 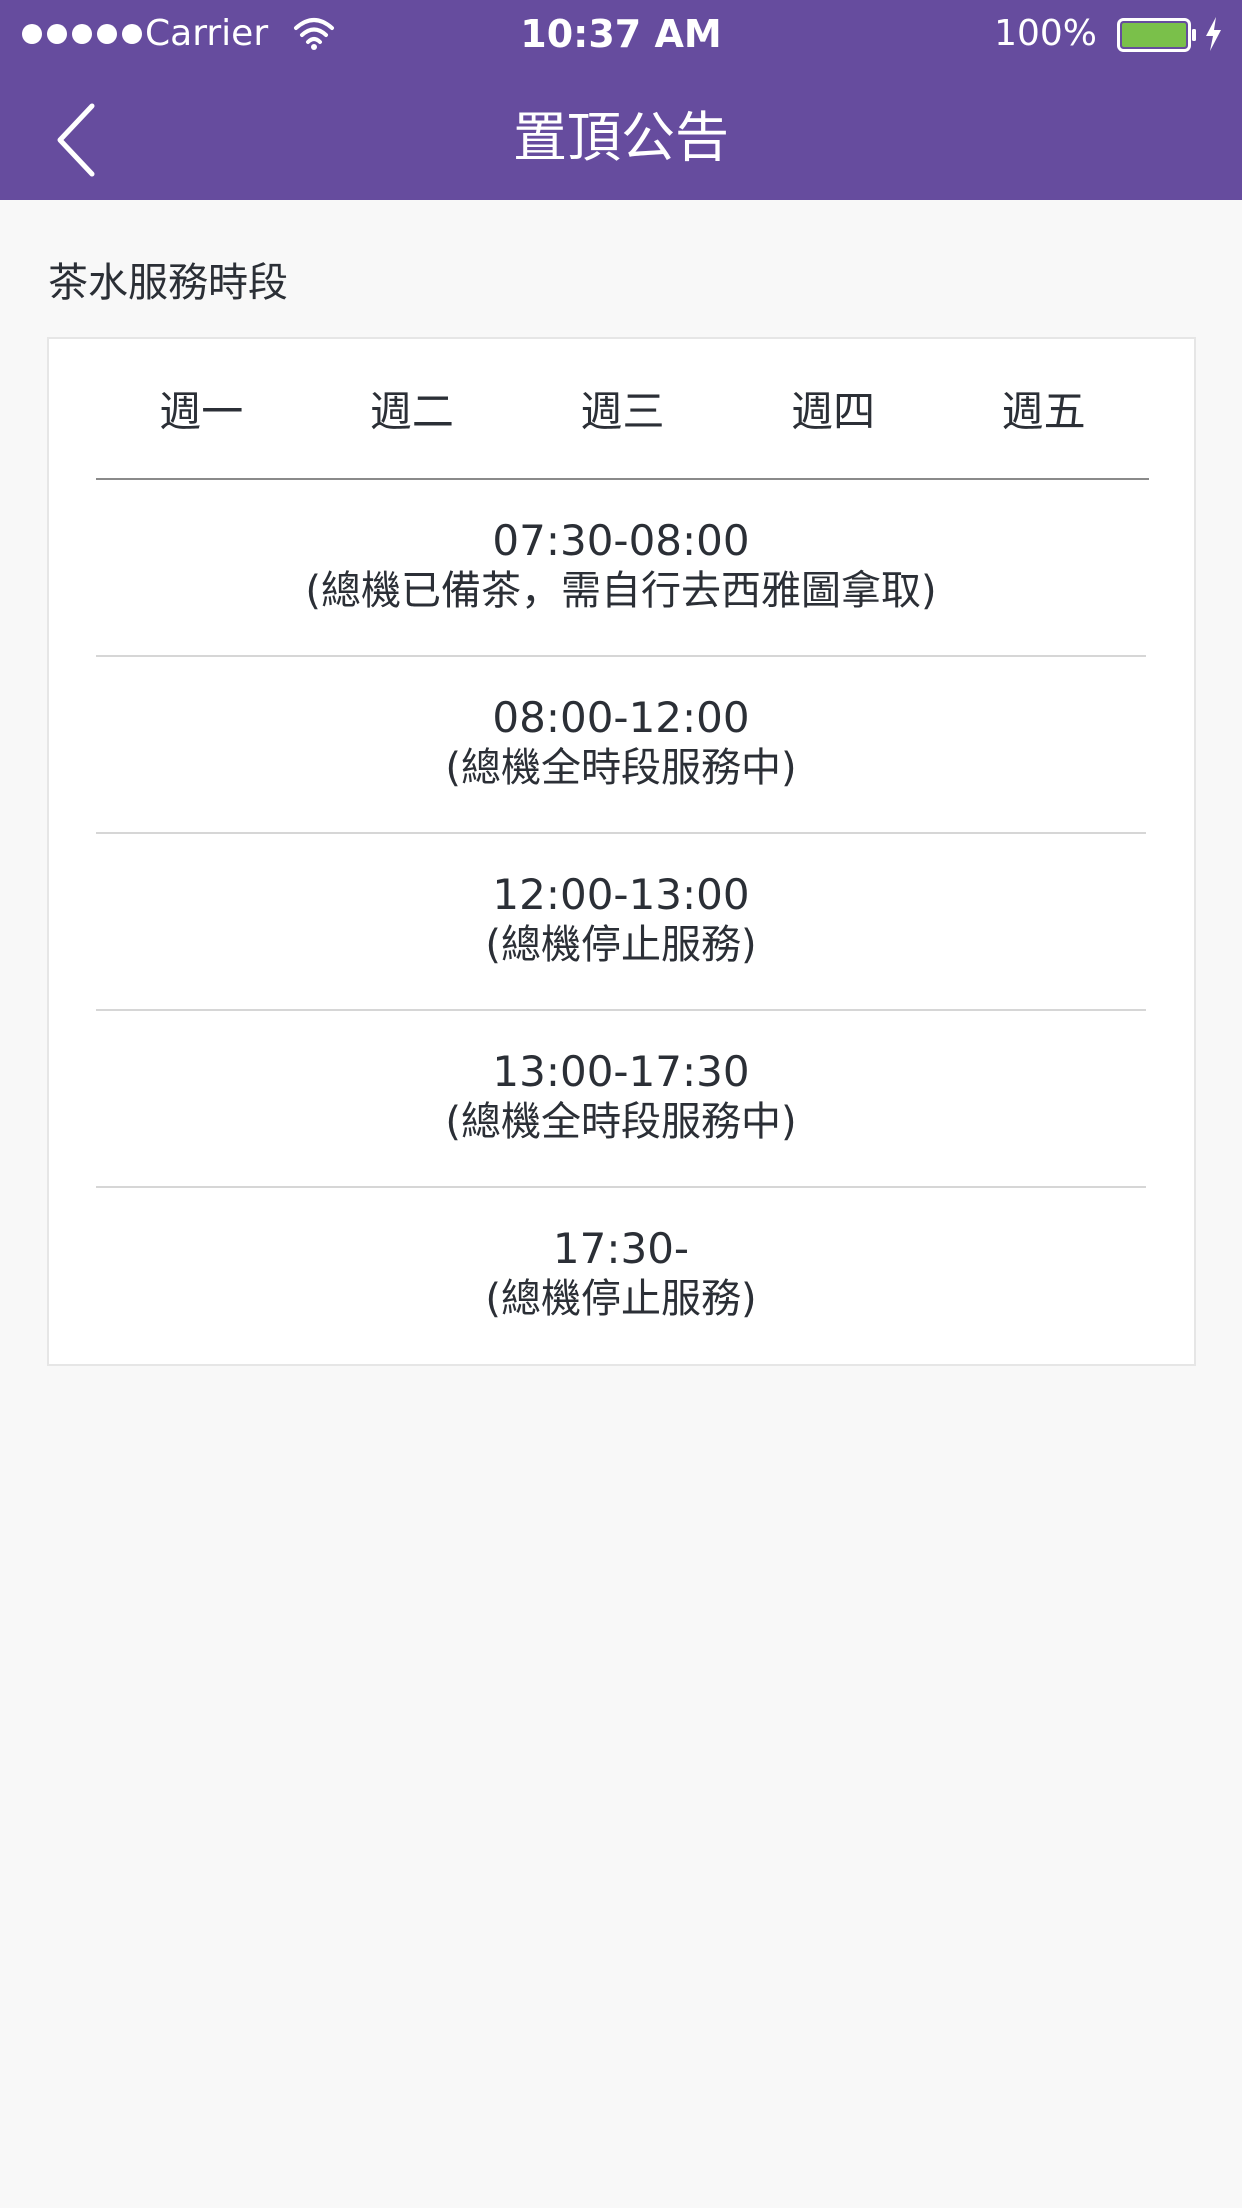 What do you see at coordinates (621, 137) in the screenshot?
I see `page-title: 置頂公告` at bounding box center [621, 137].